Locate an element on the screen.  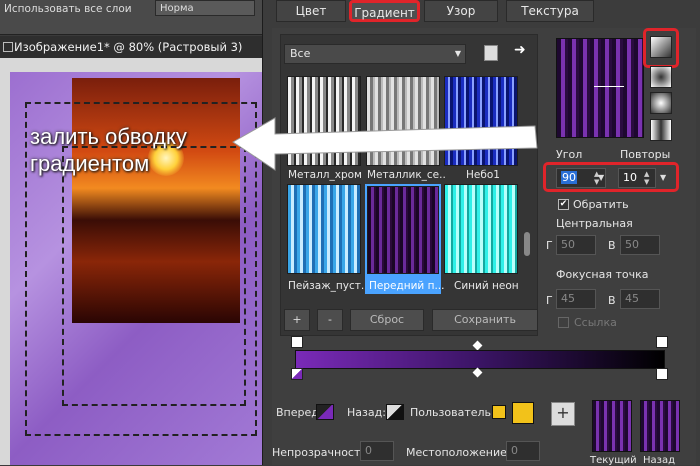
tab-pattern-label: Узор is located at coordinates (461, 11).